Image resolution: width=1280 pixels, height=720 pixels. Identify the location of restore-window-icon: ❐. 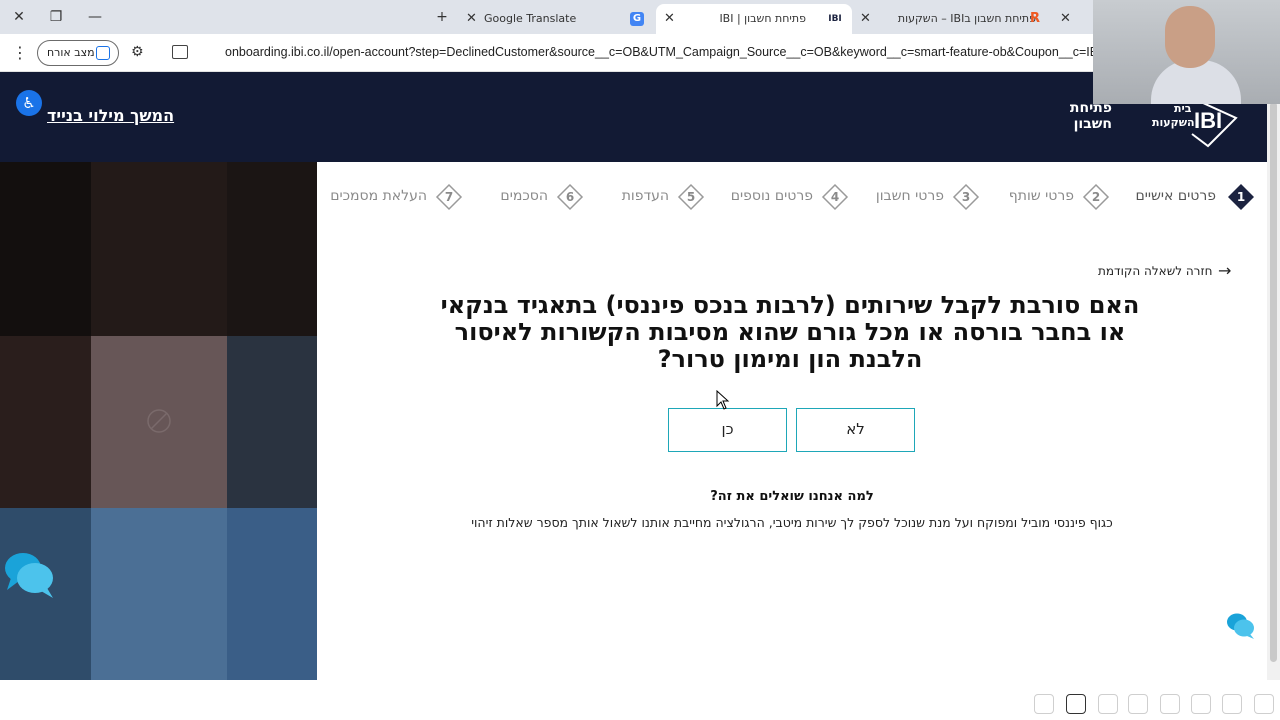
(56, 17).